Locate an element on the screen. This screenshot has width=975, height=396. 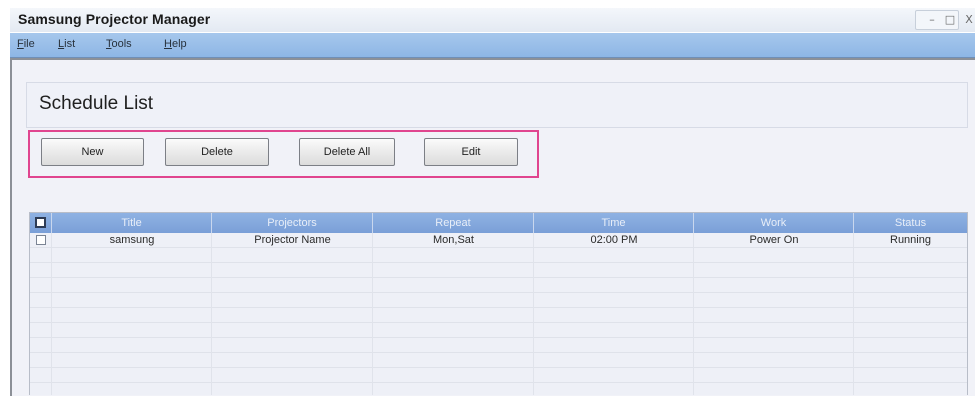
menu-list: List is located at coordinates (66, 44).